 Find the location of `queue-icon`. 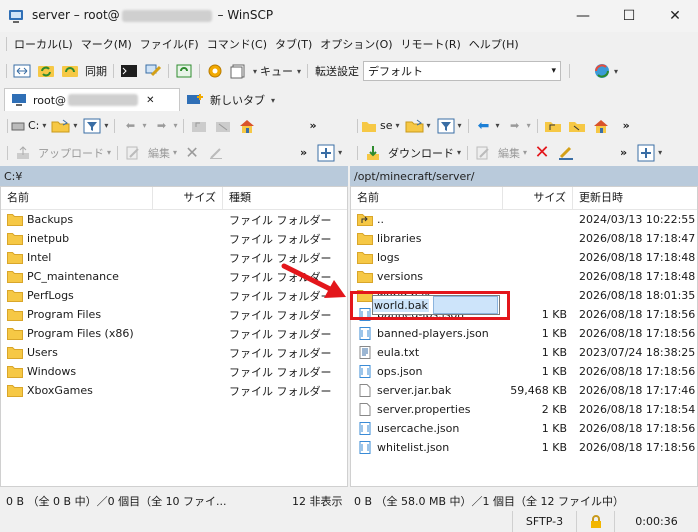

queue-icon is located at coordinates (239, 71).